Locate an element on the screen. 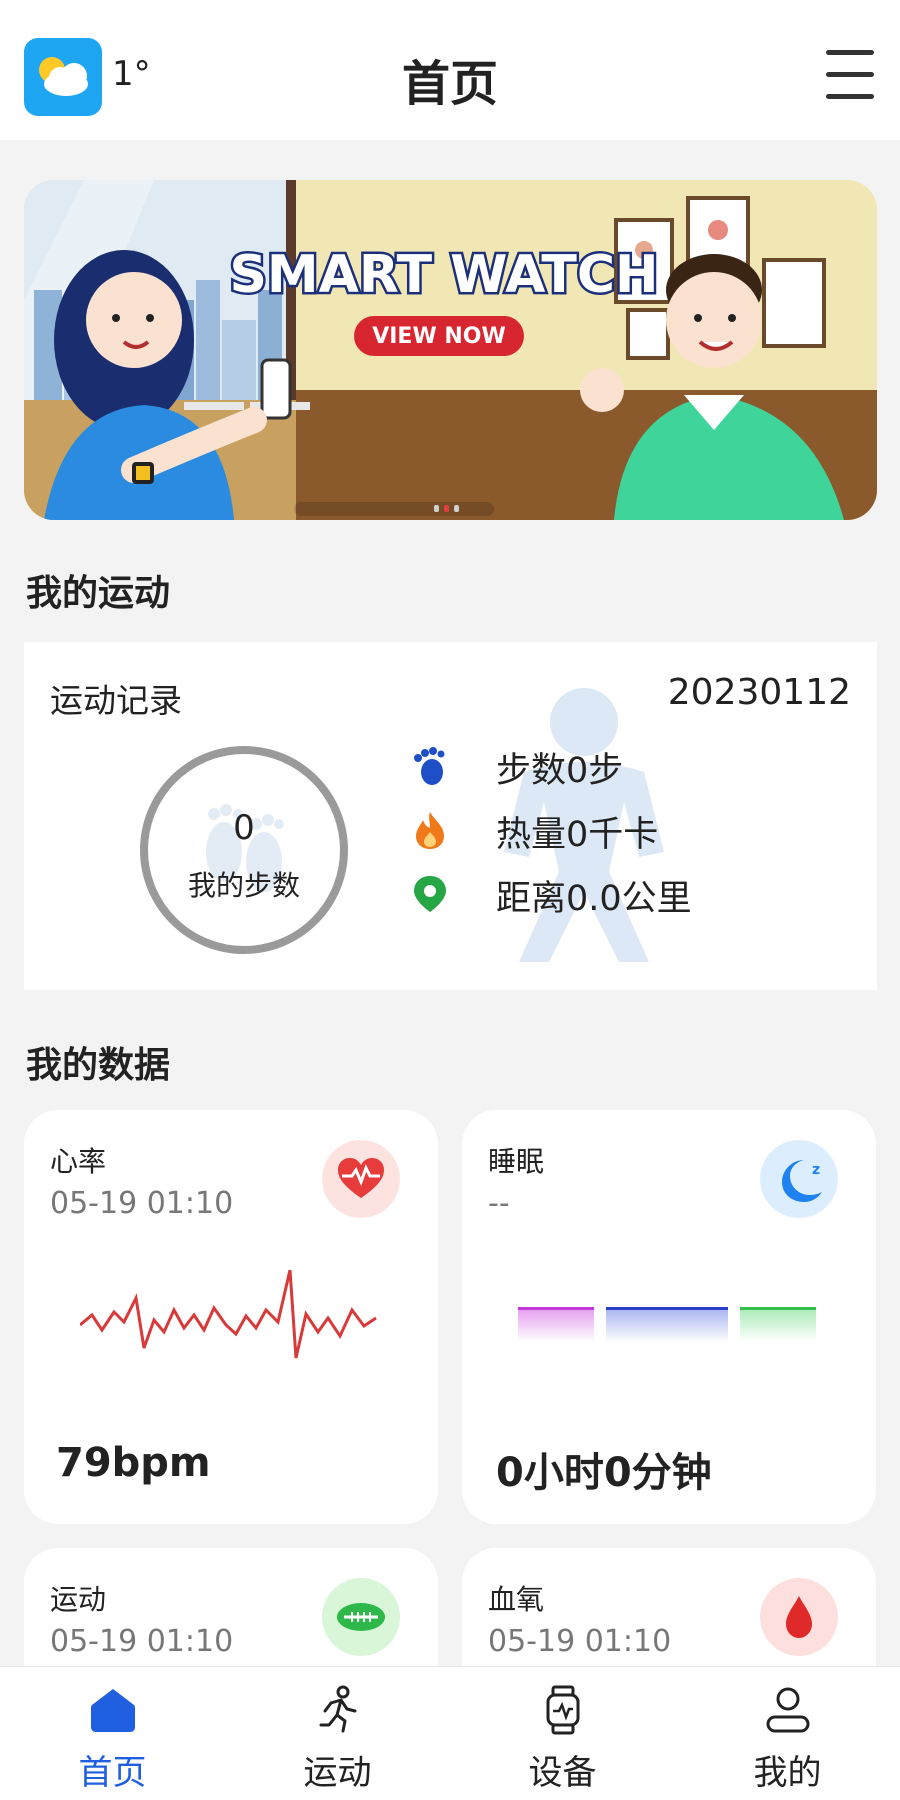 The width and height of the screenshot is (900, 1800). watch-icon is located at coordinates (563, 1710).